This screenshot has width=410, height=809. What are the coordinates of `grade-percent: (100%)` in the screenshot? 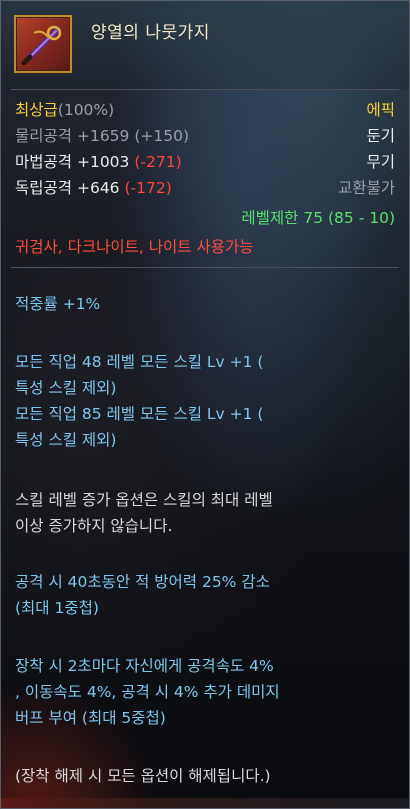 It's located at (86, 110).